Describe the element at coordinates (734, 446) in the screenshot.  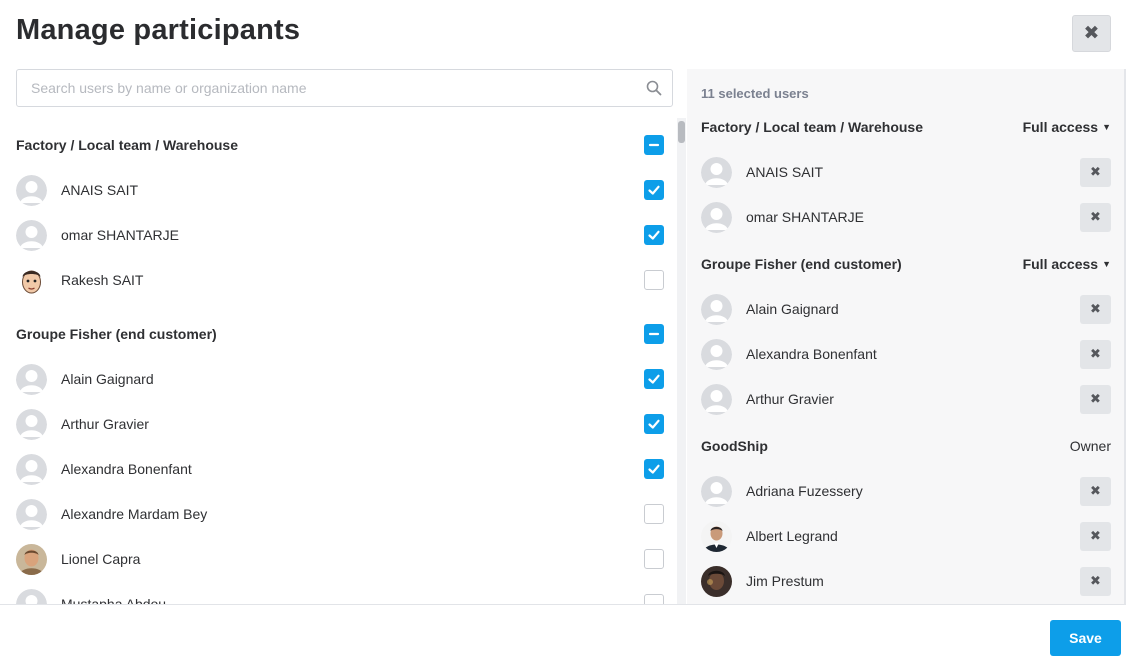
I see `group-name: GoodShip` at that location.